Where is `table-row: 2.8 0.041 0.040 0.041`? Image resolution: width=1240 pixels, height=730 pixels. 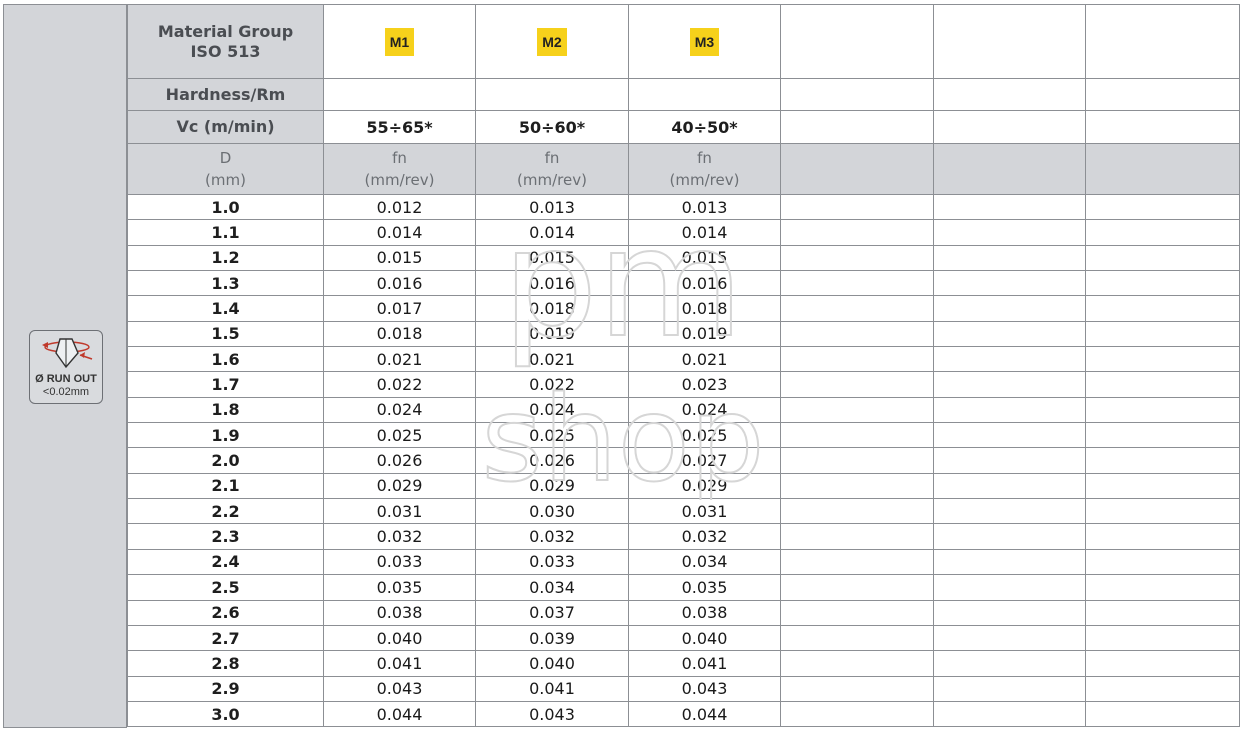
table-row: 2.8 0.041 0.040 0.041 is located at coordinates (683, 663).